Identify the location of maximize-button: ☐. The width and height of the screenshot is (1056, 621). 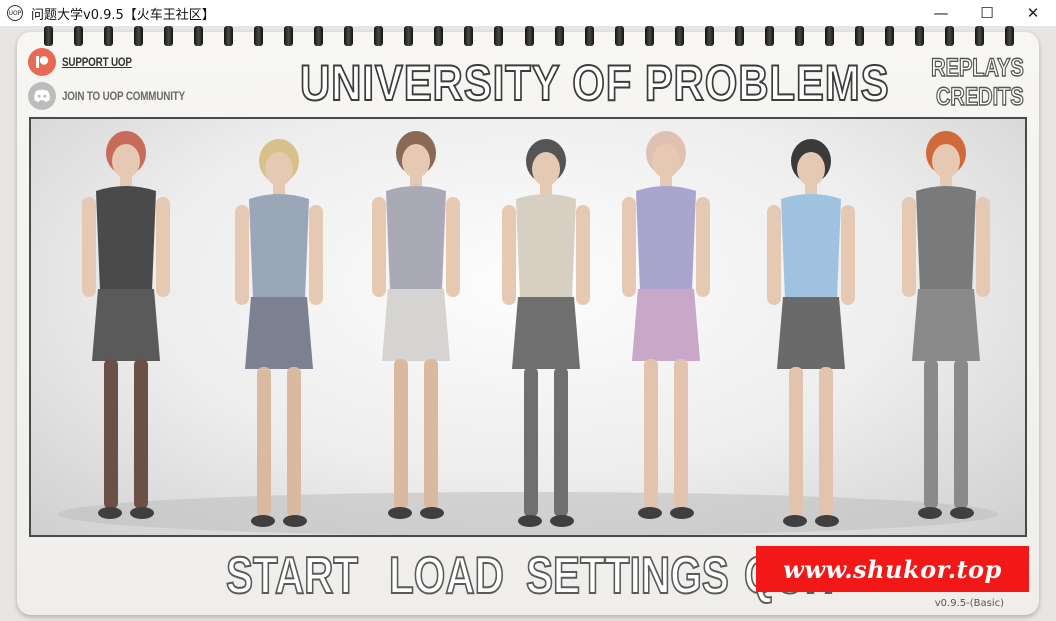
(987, 13).